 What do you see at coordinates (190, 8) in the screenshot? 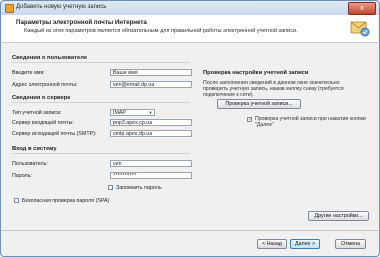
I see `title-bar: Добавить новую учетную запись x` at bounding box center [190, 8].